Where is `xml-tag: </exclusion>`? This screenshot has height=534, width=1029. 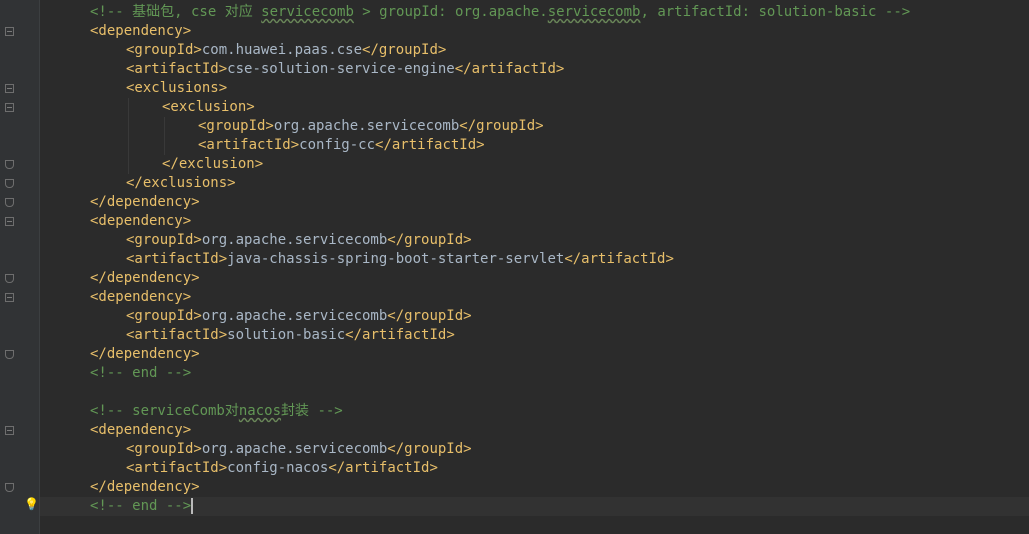 xml-tag: </exclusion> is located at coordinates (213, 164).